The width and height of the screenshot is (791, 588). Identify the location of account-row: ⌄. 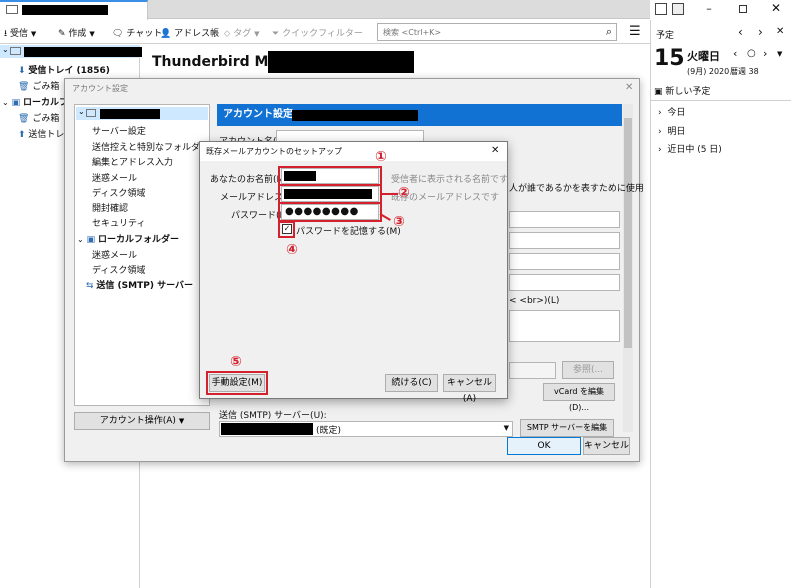
(71, 51).